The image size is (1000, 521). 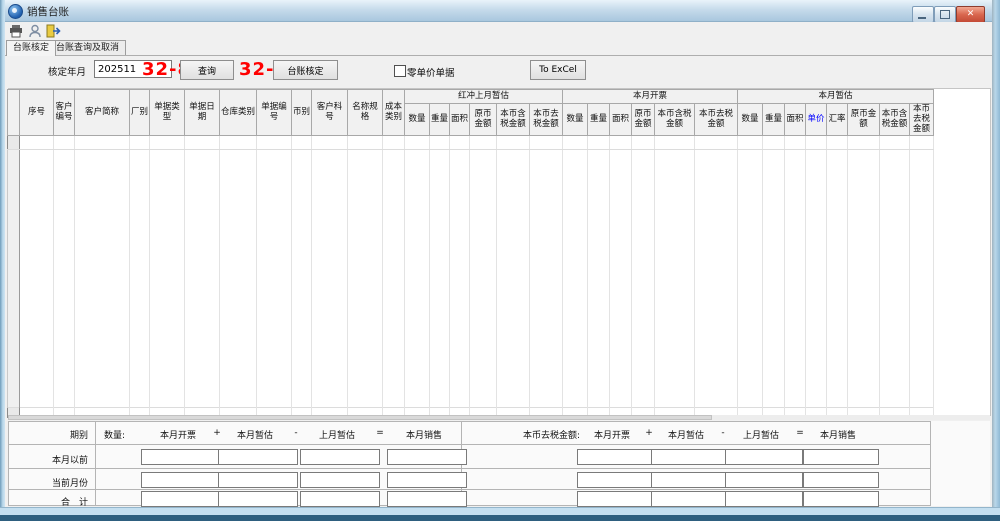 What do you see at coordinates (558, 70) in the screenshot?
I see `to-excel-button: To ExCel` at bounding box center [558, 70].